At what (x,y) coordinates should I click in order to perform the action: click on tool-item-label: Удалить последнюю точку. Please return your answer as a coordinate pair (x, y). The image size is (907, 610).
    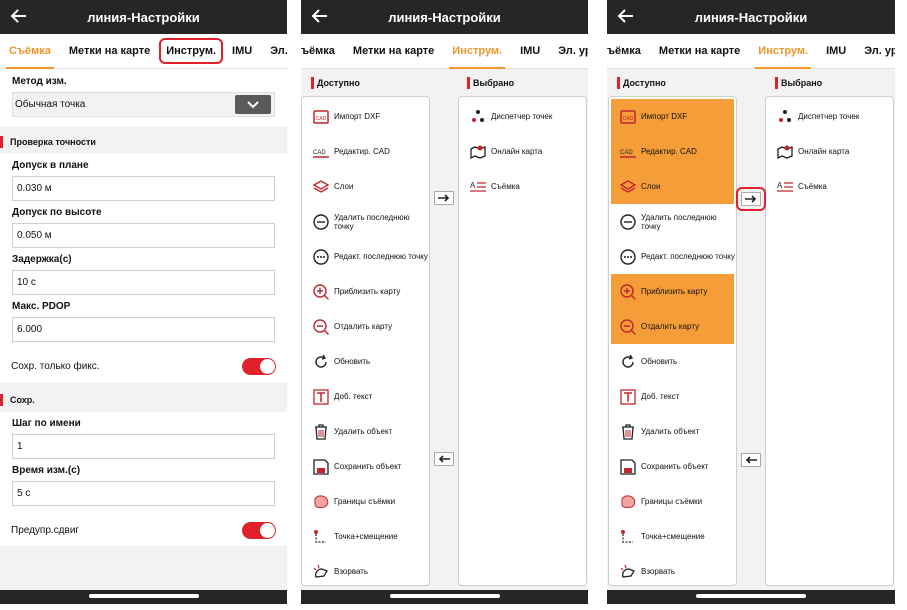
    Looking at the image, I should click on (679, 221).